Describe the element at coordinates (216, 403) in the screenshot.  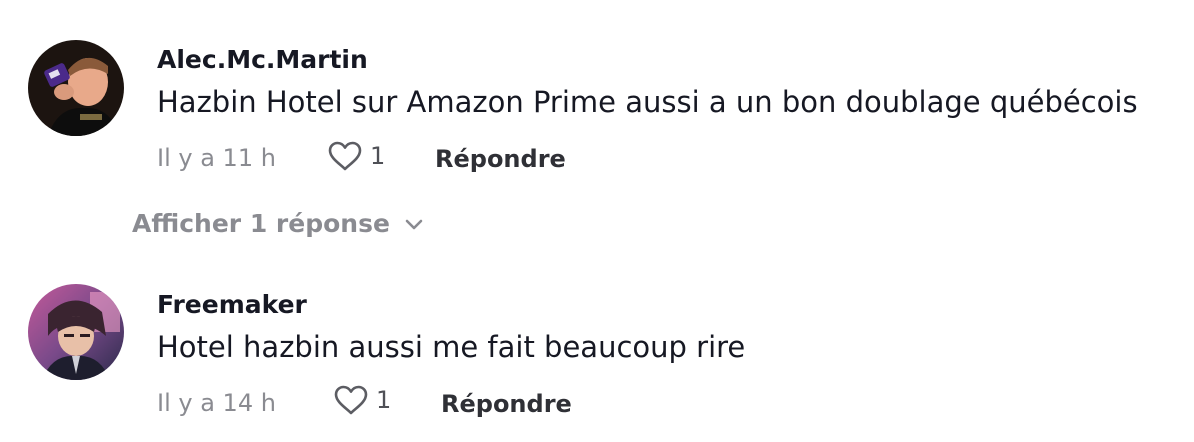
I see `comment-timestamp: Il y a 14 h` at that location.